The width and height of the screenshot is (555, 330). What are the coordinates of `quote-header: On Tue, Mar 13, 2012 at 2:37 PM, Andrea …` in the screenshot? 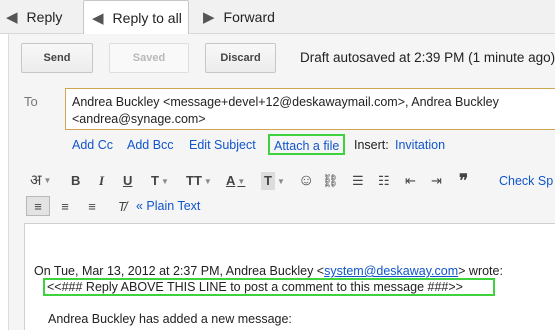 It's located at (268, 271).